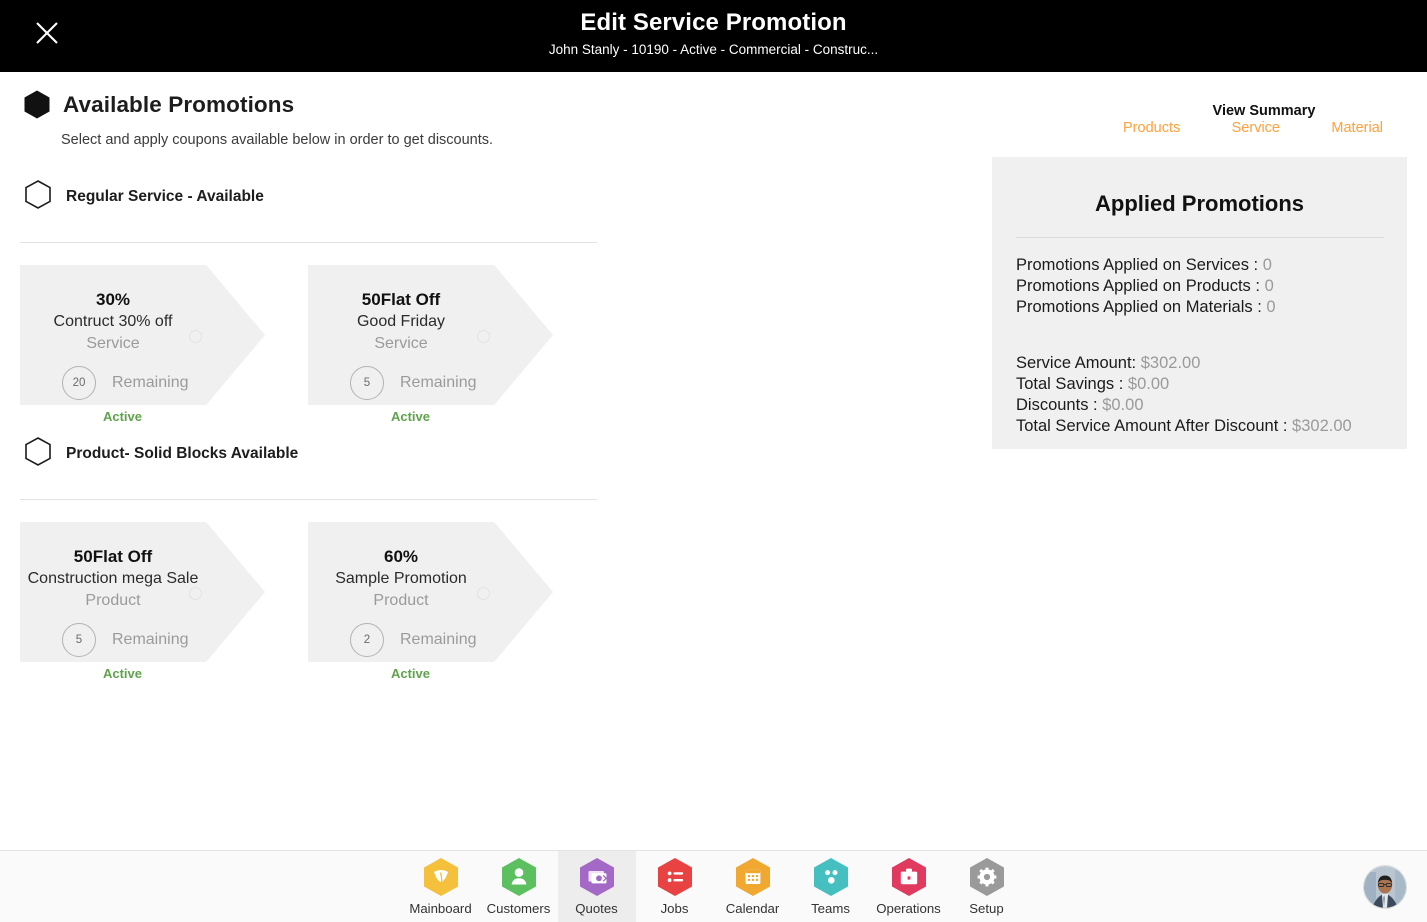 This screenshot has height=922, width=1427. I want to click on gear-icon, so click(987, 877).